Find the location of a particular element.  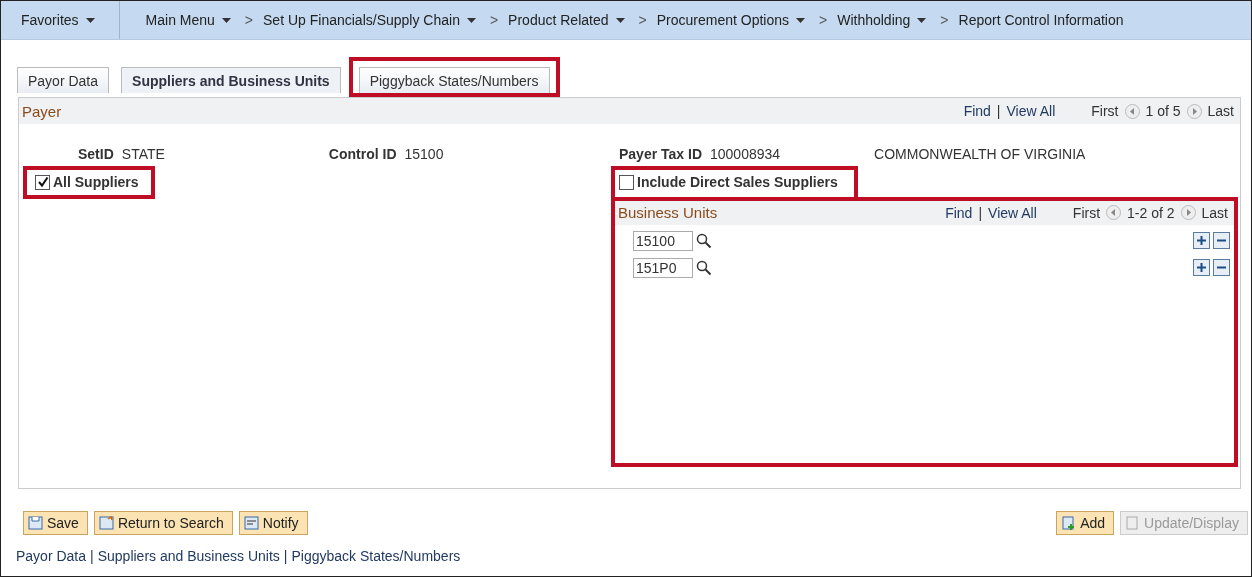

field-label: Payer Tax ID is located at coordinates (660, 154).